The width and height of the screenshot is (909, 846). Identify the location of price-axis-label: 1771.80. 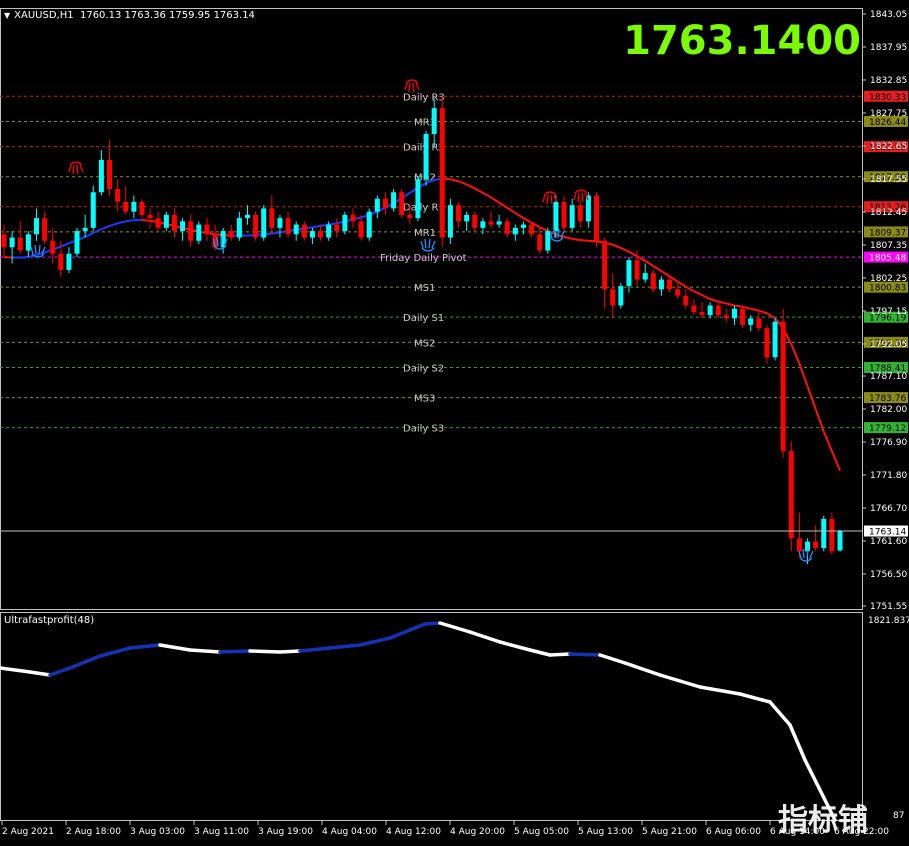
(888, 476).